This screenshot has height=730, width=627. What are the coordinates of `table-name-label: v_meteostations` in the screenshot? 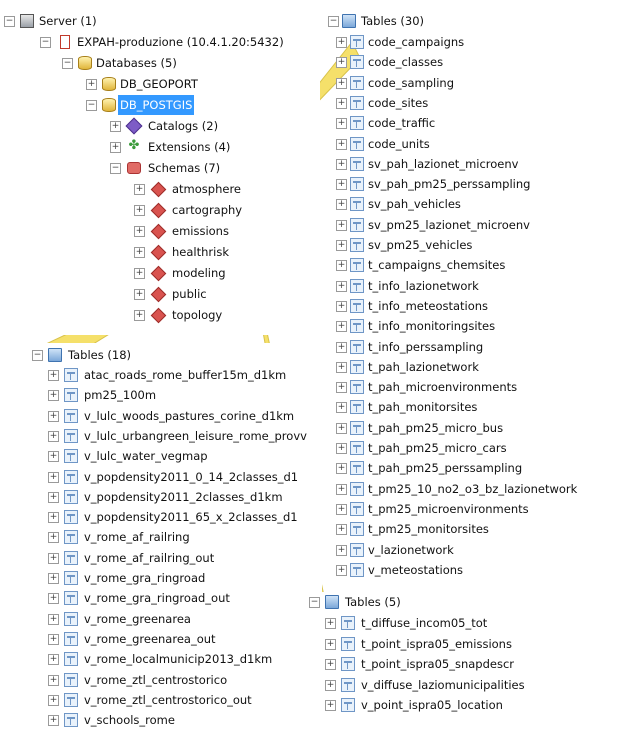 It's located at (416, 569).